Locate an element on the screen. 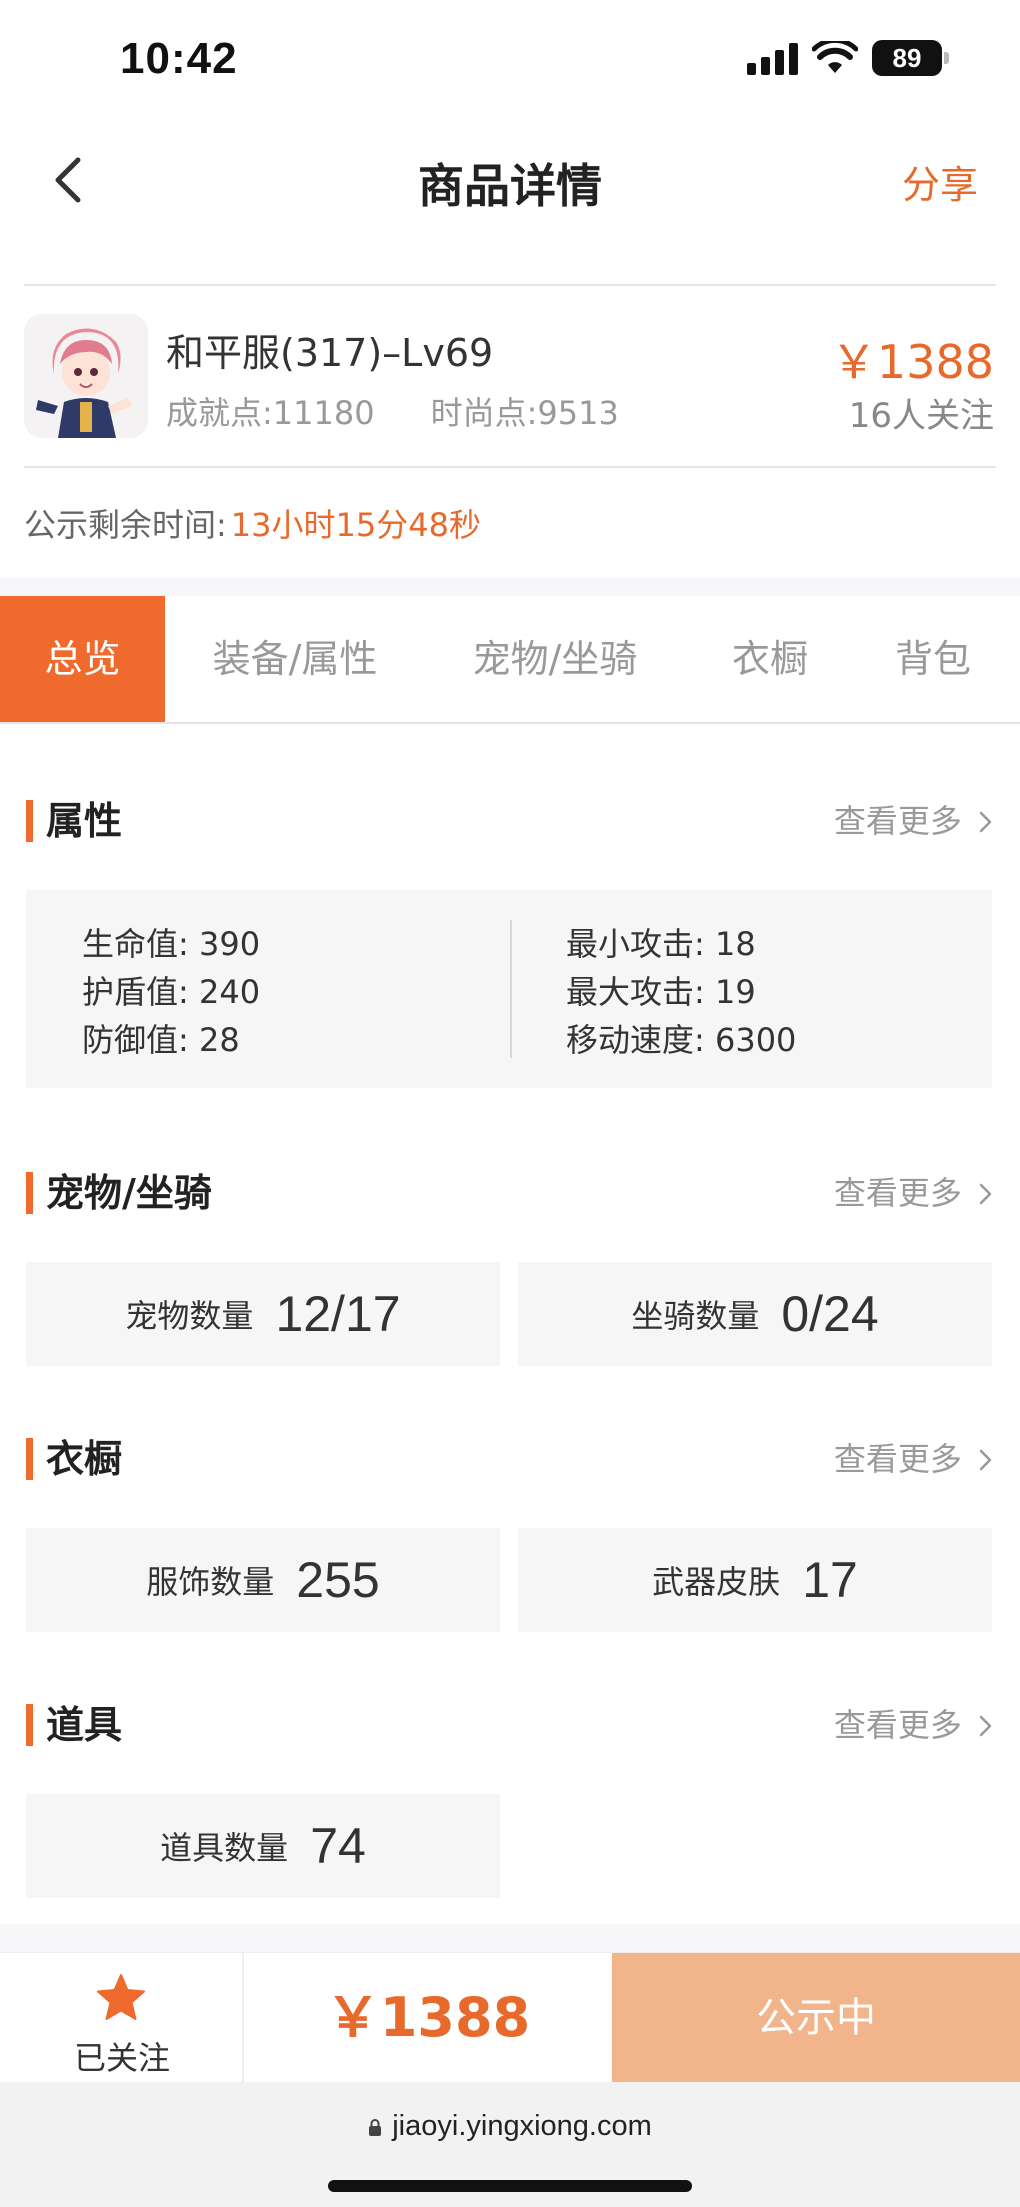 The image size is (1020, 2207). attr-max-attack: 最大攻击: 19 is located at coordinates (661, 992).